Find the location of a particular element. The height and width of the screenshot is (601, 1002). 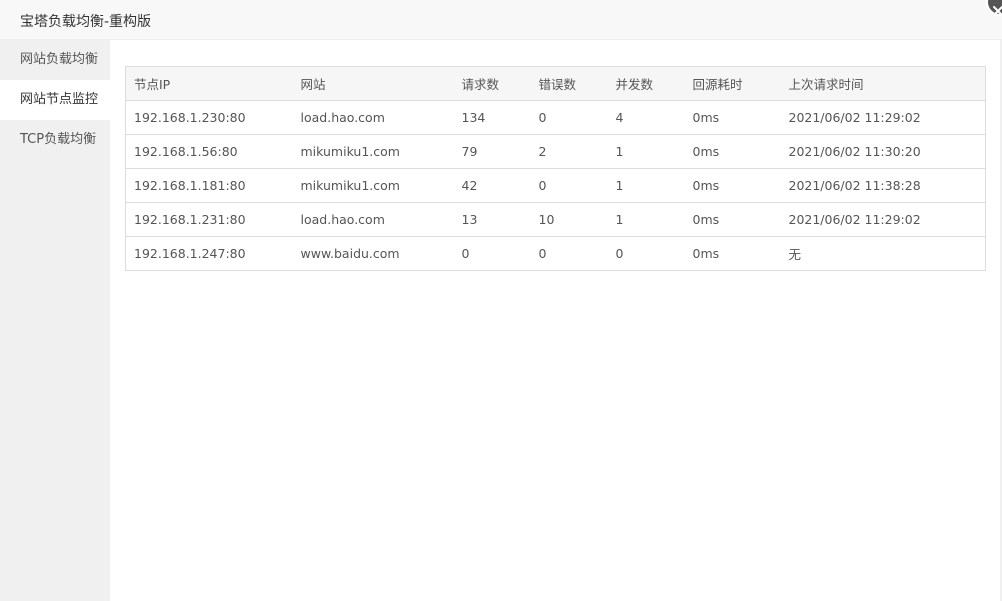

column-header-node-ip: 节点IP is located at coordinates (209, 83).